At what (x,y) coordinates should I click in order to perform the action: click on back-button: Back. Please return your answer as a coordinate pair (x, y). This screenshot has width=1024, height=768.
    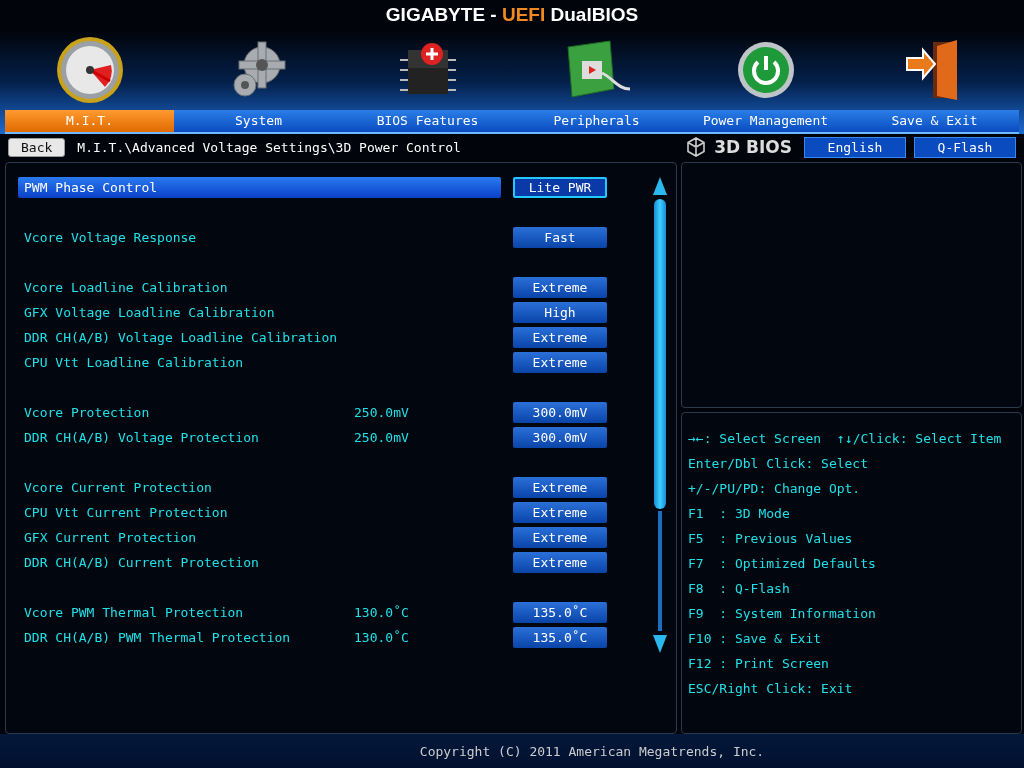
    Looking at the image, I should click on (37, 147).